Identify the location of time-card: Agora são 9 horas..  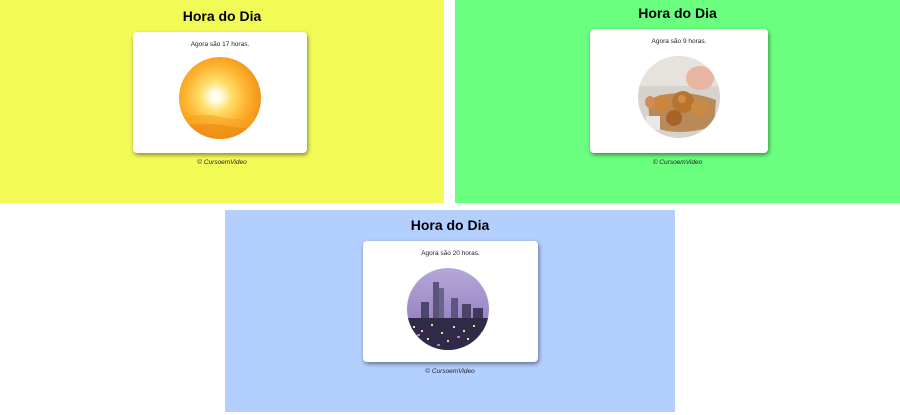
(679, 91).